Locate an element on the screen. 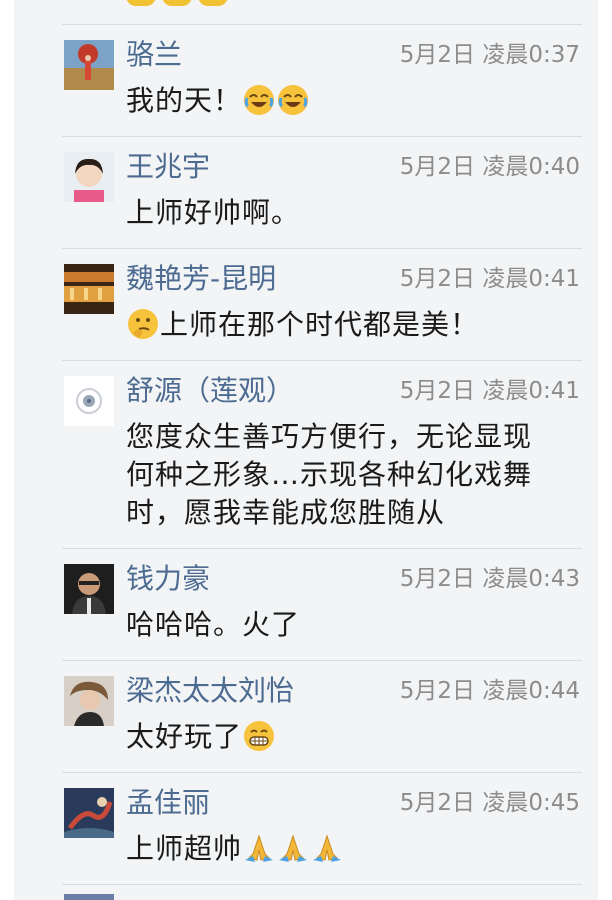  comment-author: 王兆宇 is located at coordinates (168, 167).